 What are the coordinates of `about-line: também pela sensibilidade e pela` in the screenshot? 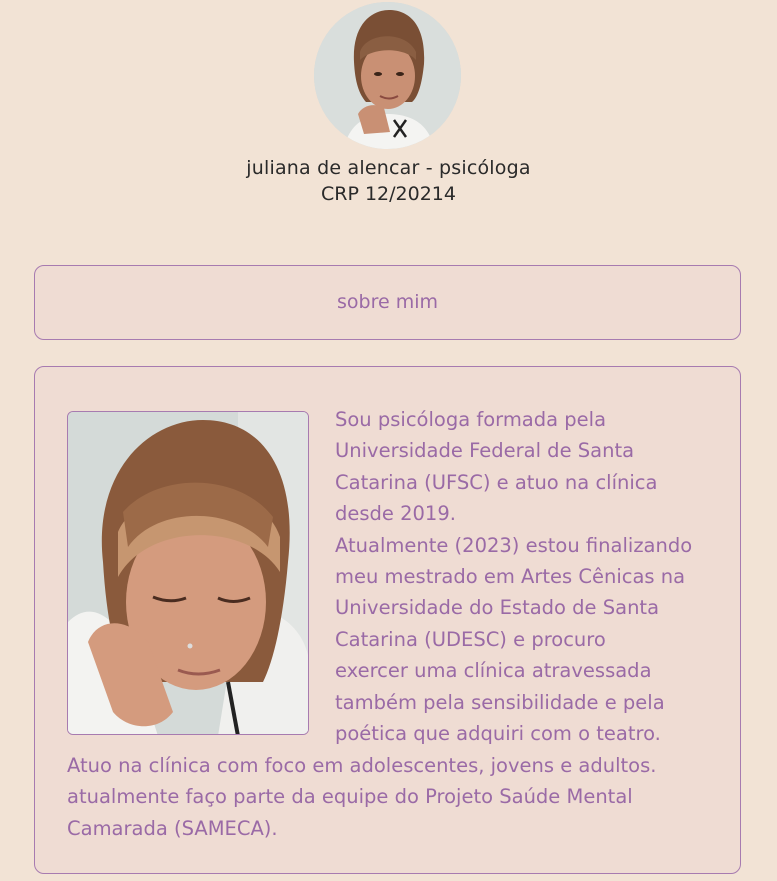 It's located at (500, 702).